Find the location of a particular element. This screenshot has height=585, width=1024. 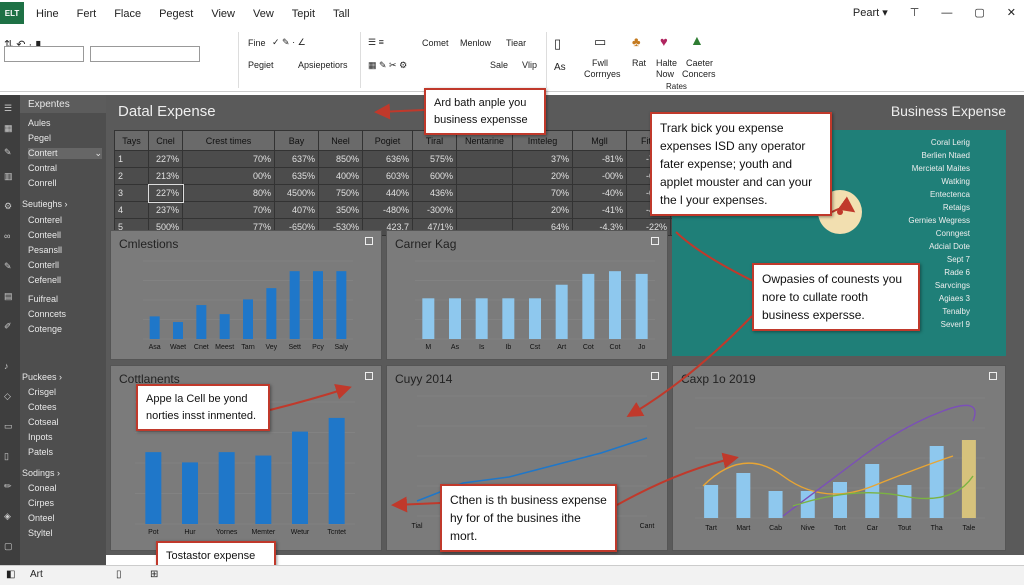

table-header-cell: Neel is located at coordinates (340, 140).